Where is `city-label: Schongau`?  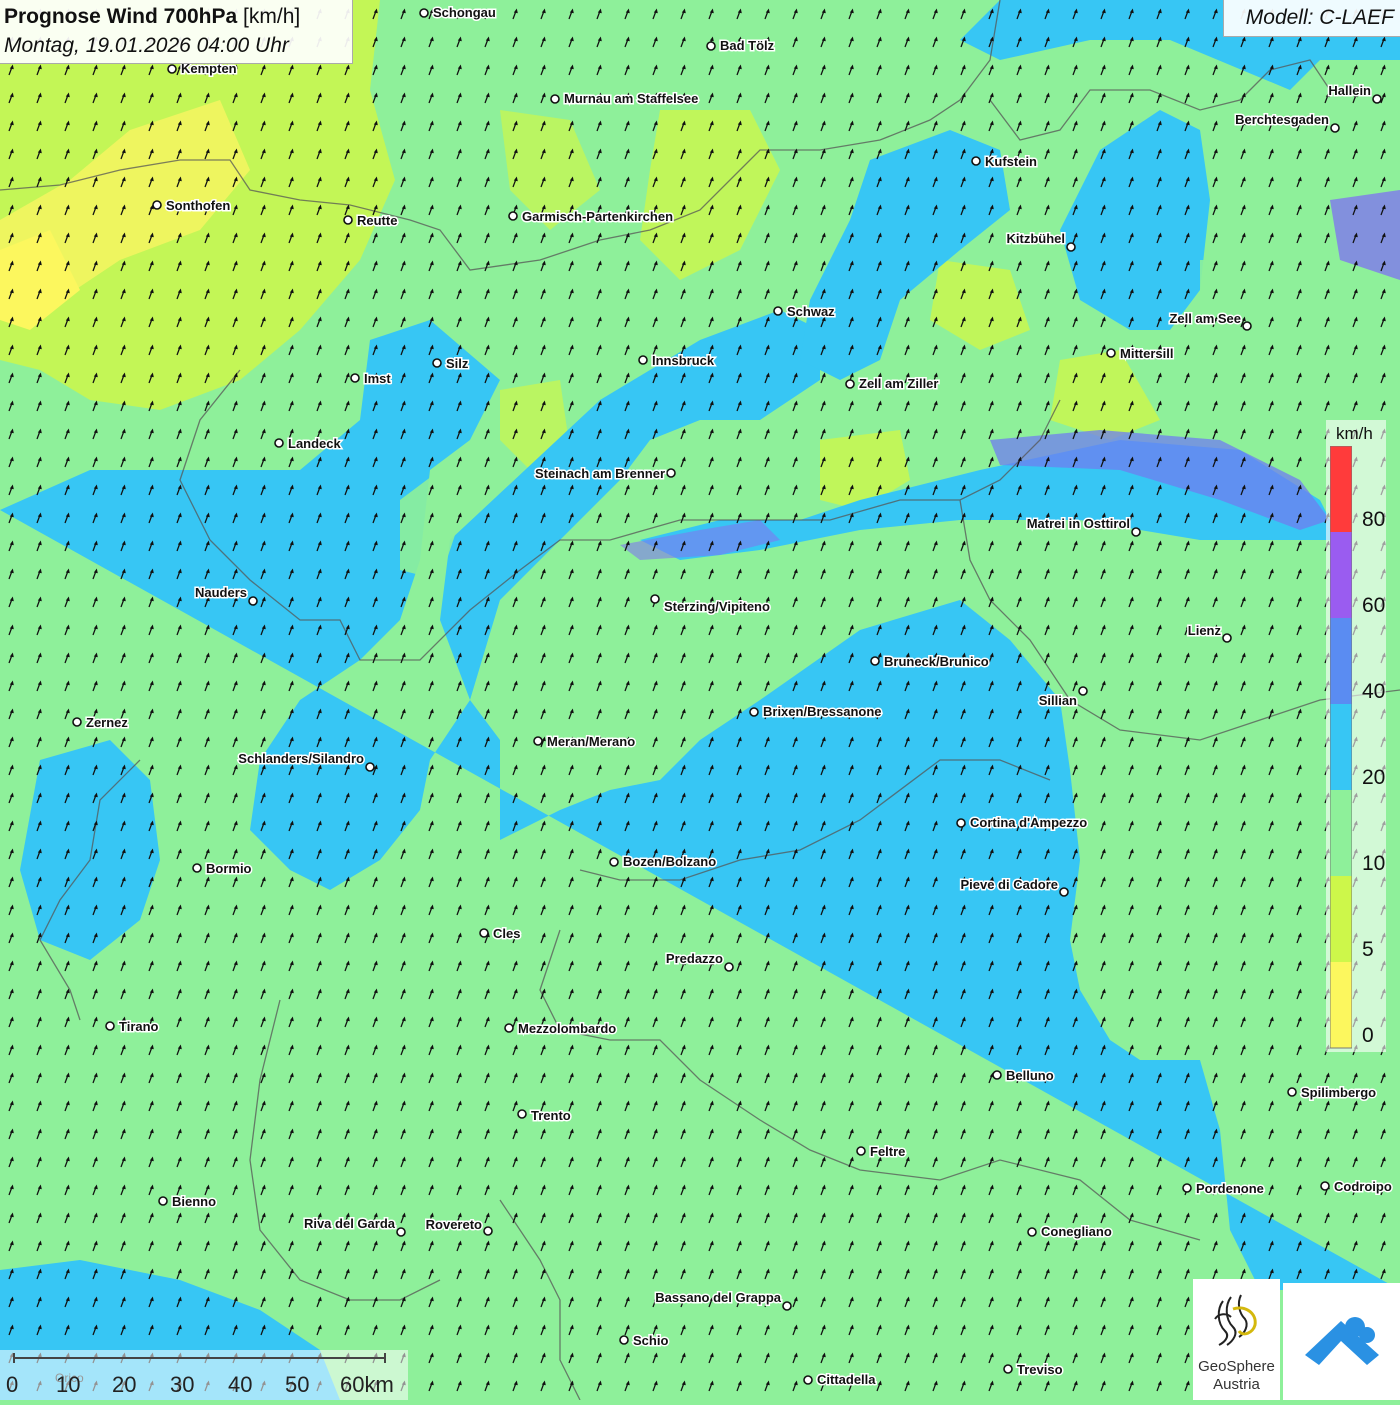 city-label: Schongau is located at coordinates (464, 12).